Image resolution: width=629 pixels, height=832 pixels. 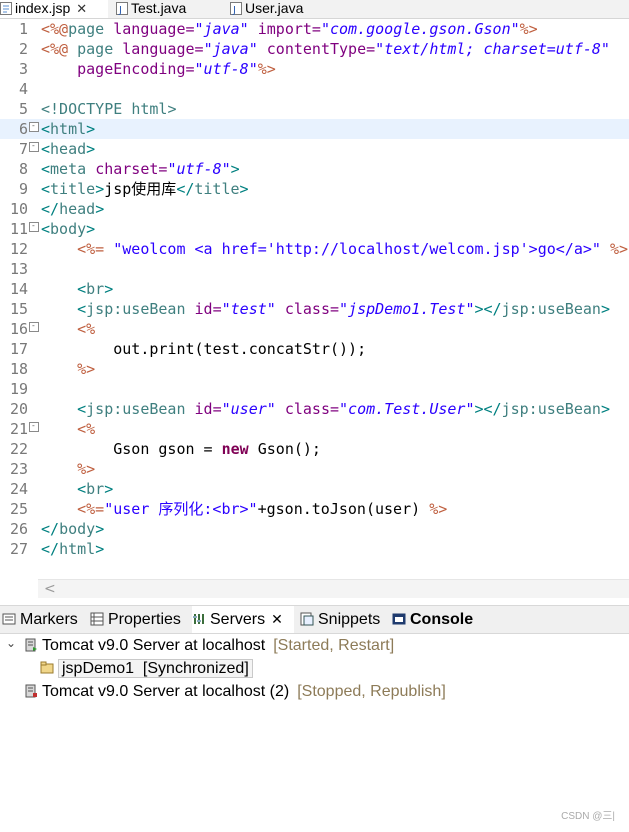 What do you see at coordinates (122, 9) in the screenshot?
I see `java-file-icon: J` at bounding box center [122, 9].